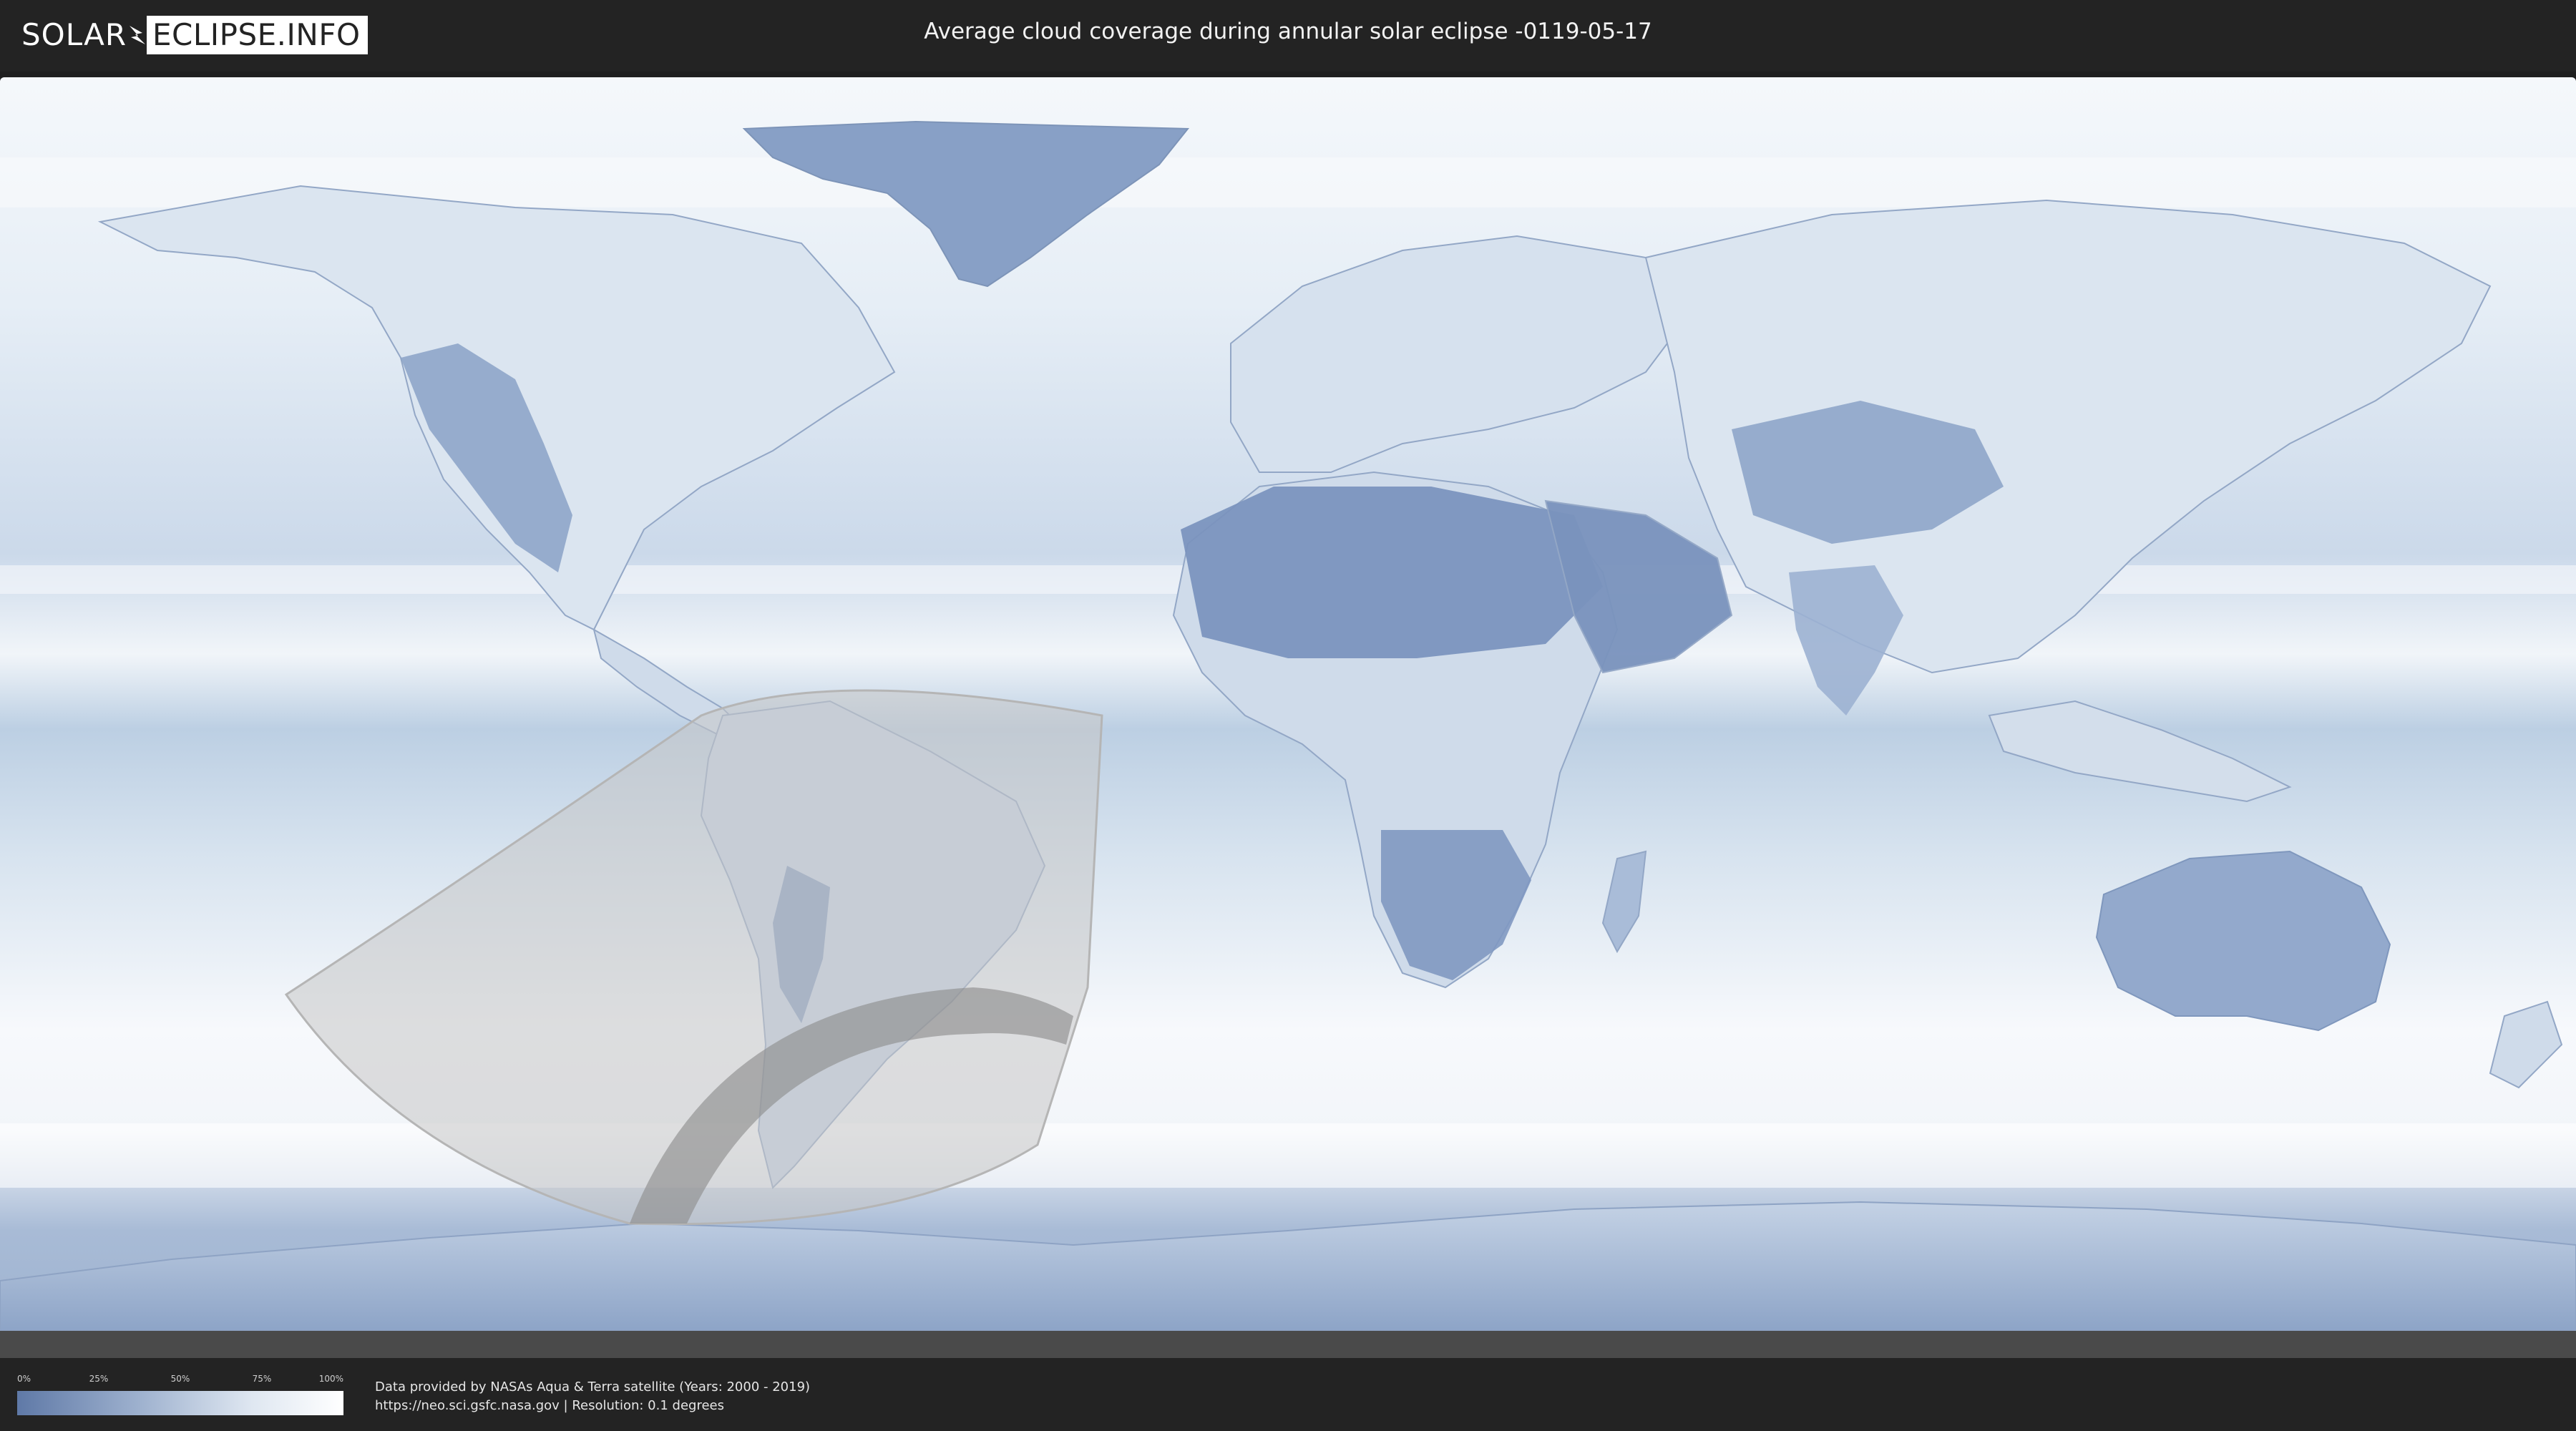 This screenshot has height=1431, width=2576. What do you see at coordinates (99, 1379) in the screenshot?
I see `legend-tick-25: 25%` at bounding box center [99, 1379].